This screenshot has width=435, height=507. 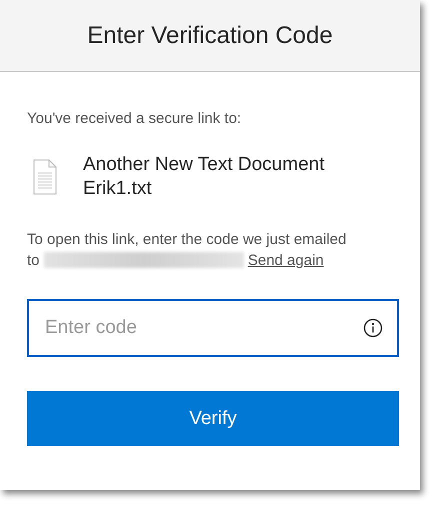 I want to click on intro-text: You've received a secure link to:, so click(x=134, y=118).